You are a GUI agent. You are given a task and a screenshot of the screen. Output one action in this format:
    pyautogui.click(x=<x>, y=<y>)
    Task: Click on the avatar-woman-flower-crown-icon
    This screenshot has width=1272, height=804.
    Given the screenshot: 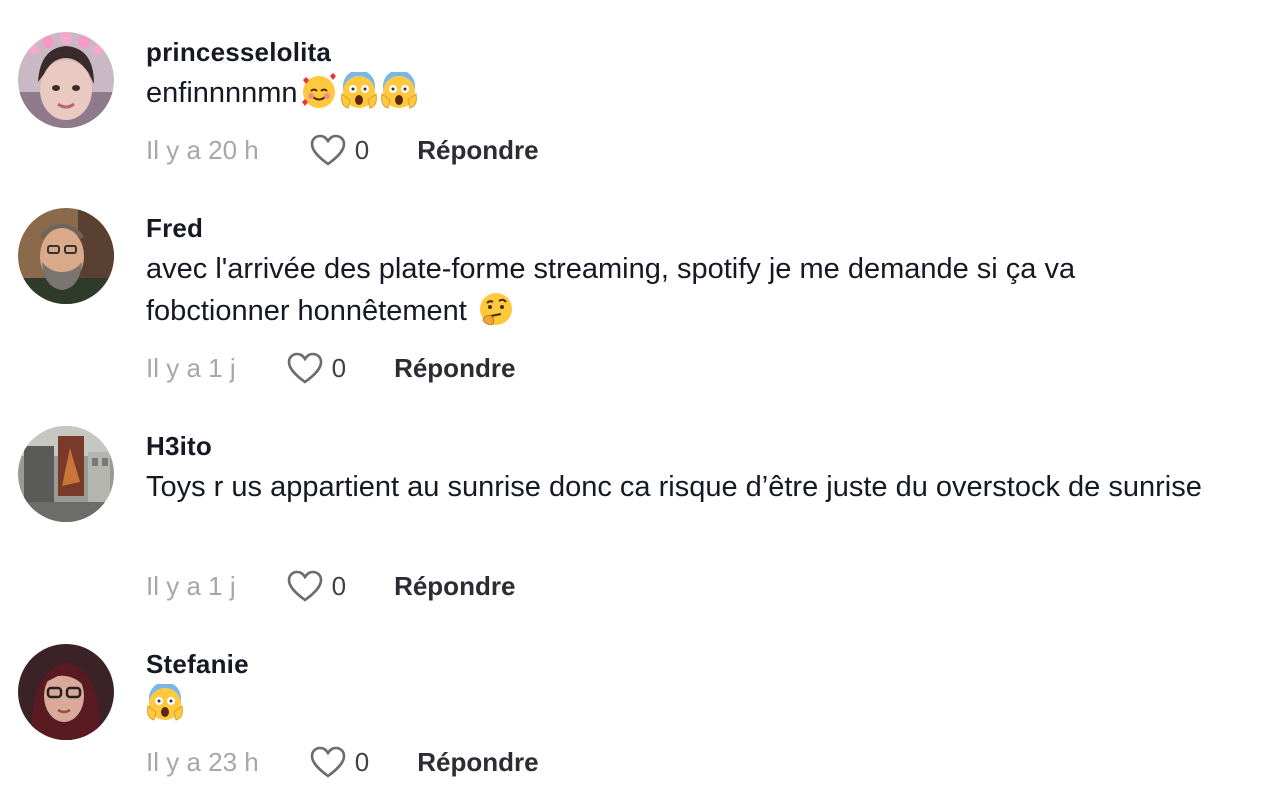 What is the action you would take?
    pyautogui.click(x=66, y=80)
    